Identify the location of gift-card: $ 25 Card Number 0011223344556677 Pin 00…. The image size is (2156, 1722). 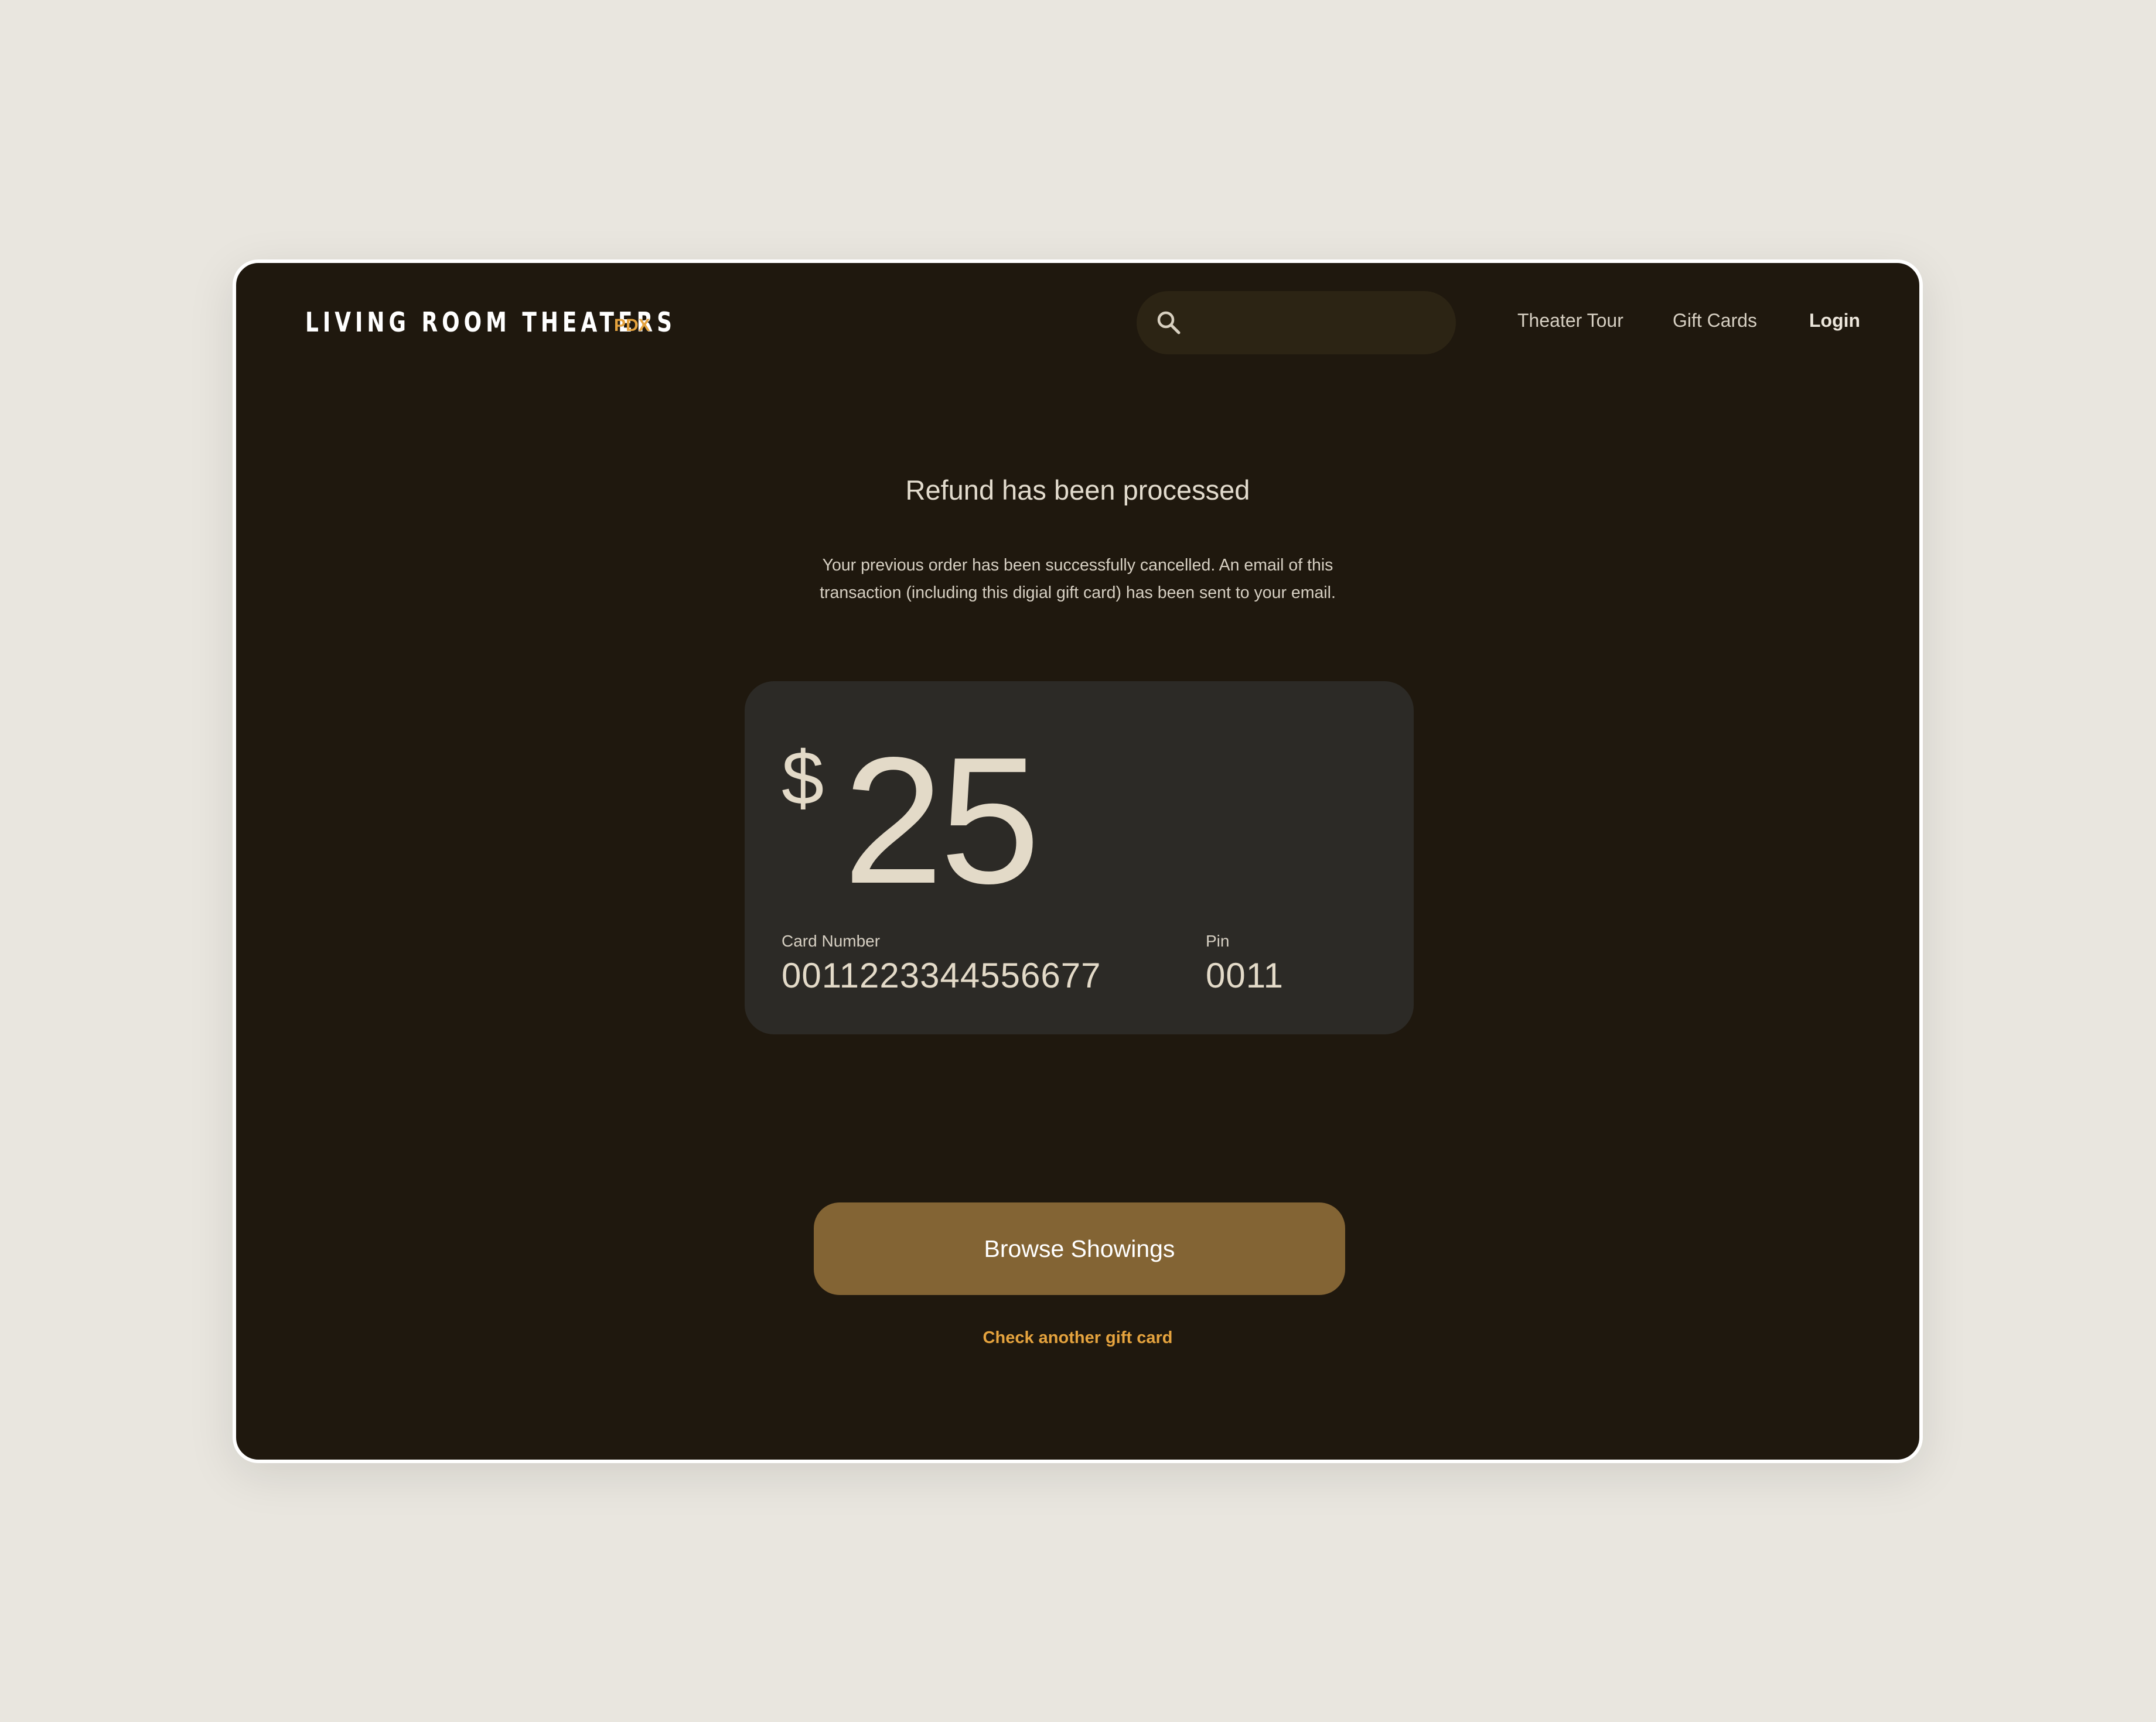
(1079, 857).